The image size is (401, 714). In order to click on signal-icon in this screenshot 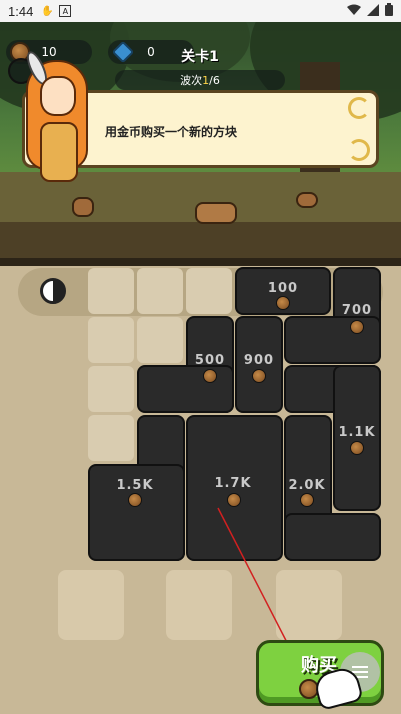, I will do `click(373, 11)`.